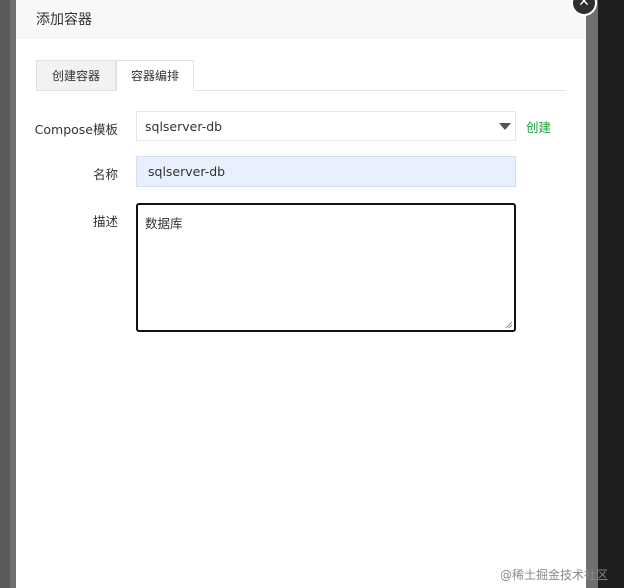  What do you see at coordinates (326, 171) in the screenshot?
I see `name-input: sqlserver-db` at bounding box center [326, 171].